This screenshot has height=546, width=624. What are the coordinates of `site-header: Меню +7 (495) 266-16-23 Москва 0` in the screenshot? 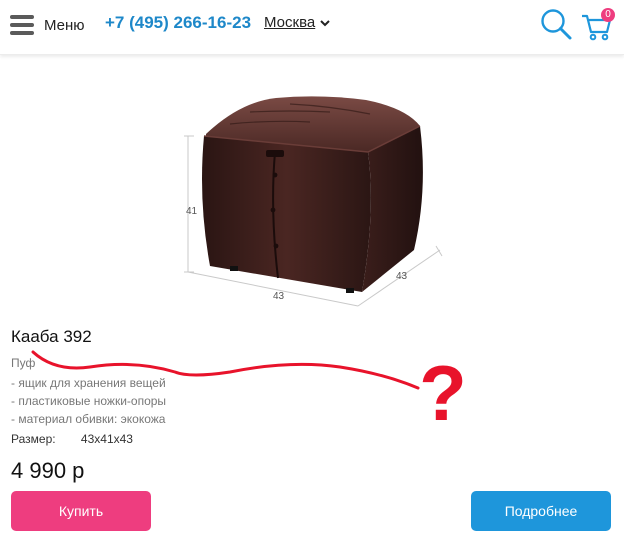 It's located at (312, 27).